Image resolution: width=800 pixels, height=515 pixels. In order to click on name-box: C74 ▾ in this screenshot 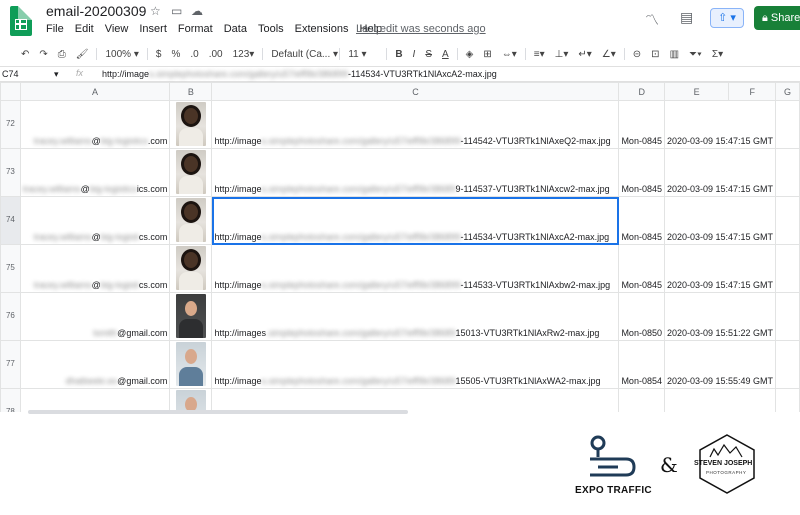, I will do `click(33, 74)`.